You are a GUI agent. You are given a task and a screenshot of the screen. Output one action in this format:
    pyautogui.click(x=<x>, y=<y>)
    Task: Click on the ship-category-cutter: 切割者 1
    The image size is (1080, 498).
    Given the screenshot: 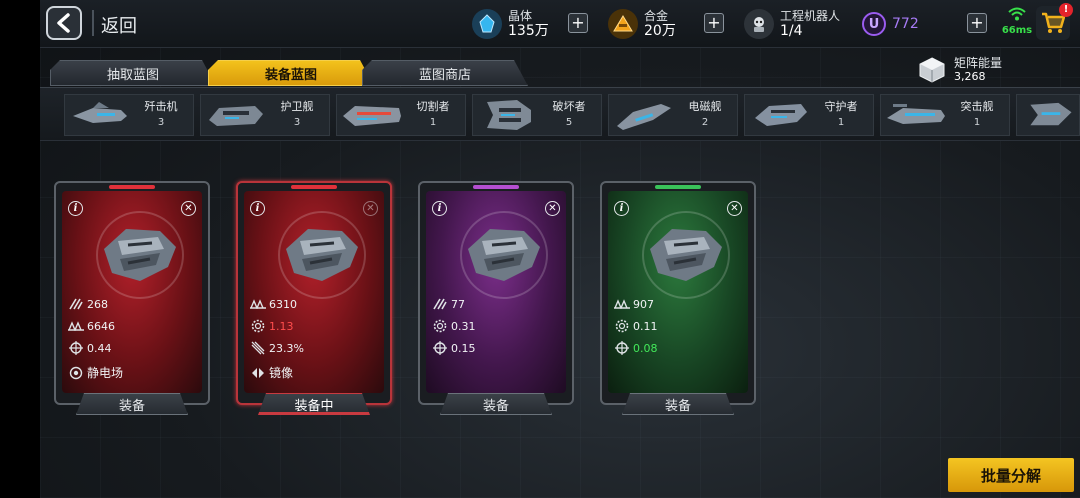 What is the action you would take?
    pyautogui.click(x=401, y=115)
    